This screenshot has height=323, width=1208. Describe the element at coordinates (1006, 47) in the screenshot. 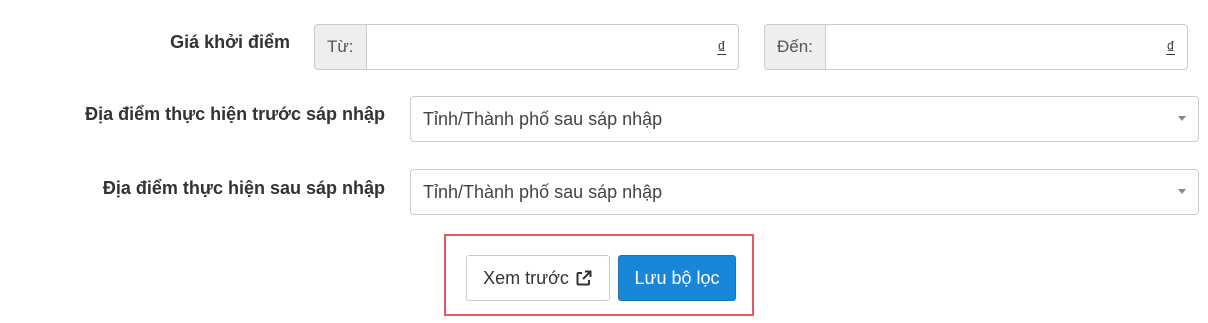

I see `price-to-input: ₫` at that location.